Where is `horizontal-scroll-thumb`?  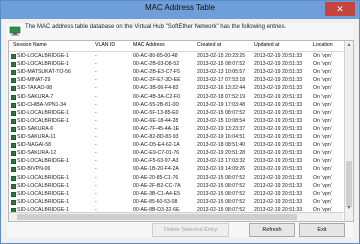 horizontal-scroll-thumb is located at coordinates (157, 217).